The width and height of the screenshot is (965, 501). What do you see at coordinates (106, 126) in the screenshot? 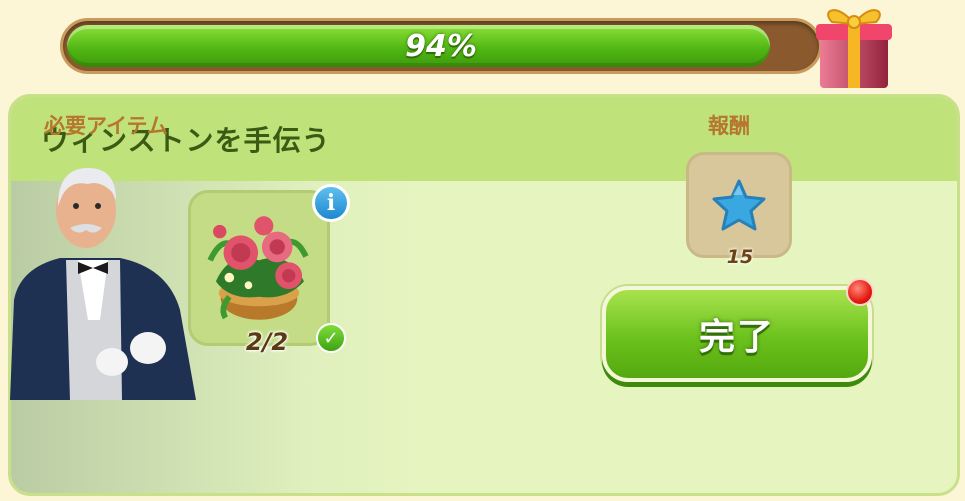
I see `required-items-label: 必要アイテム` at bounding box center [106, 126].